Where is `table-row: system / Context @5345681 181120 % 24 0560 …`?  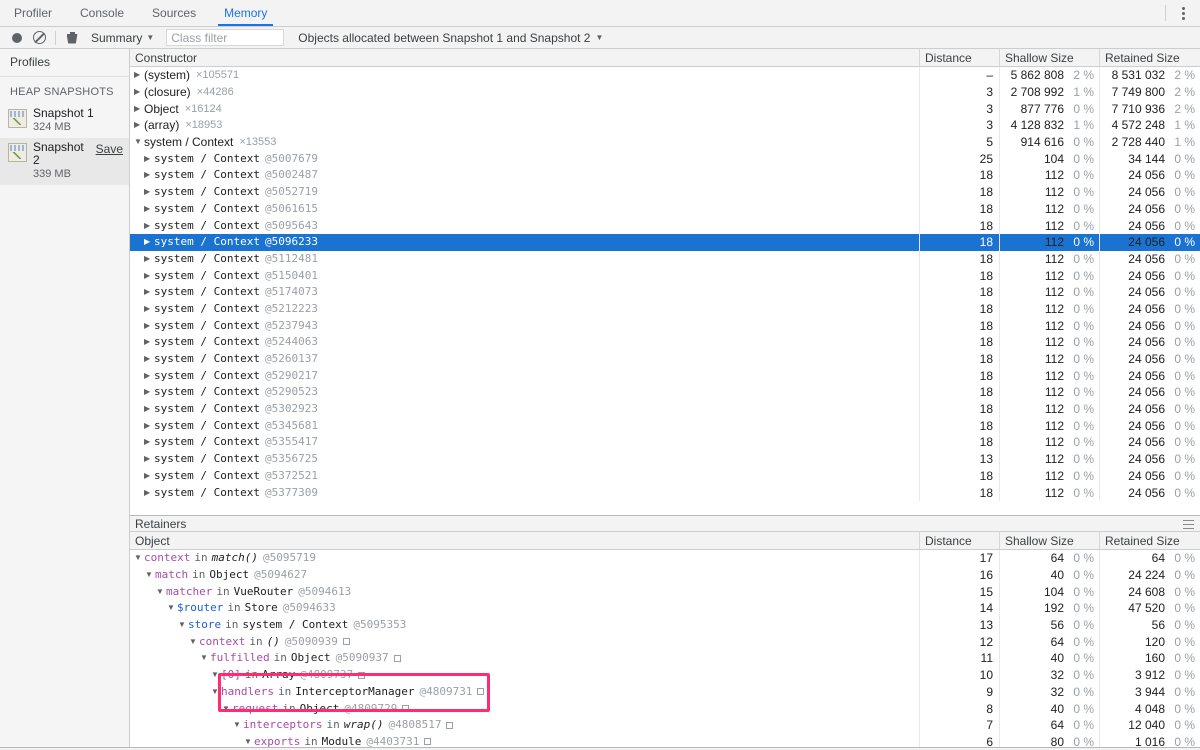
table-row: system / Context @5345681 181120 % 24 0560 … is located at coordinates (665, 426).